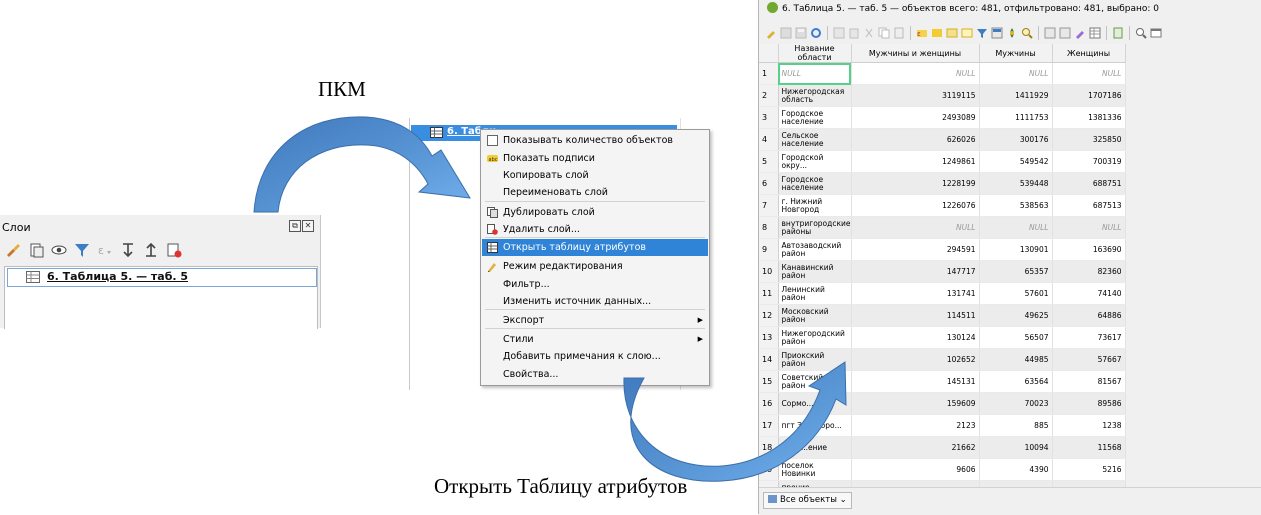 This screenshot has height=515, width=1261. Describe the element at coordinates (915, 337) in the screenshot. I see `table-cell-total: 130124` at that location.